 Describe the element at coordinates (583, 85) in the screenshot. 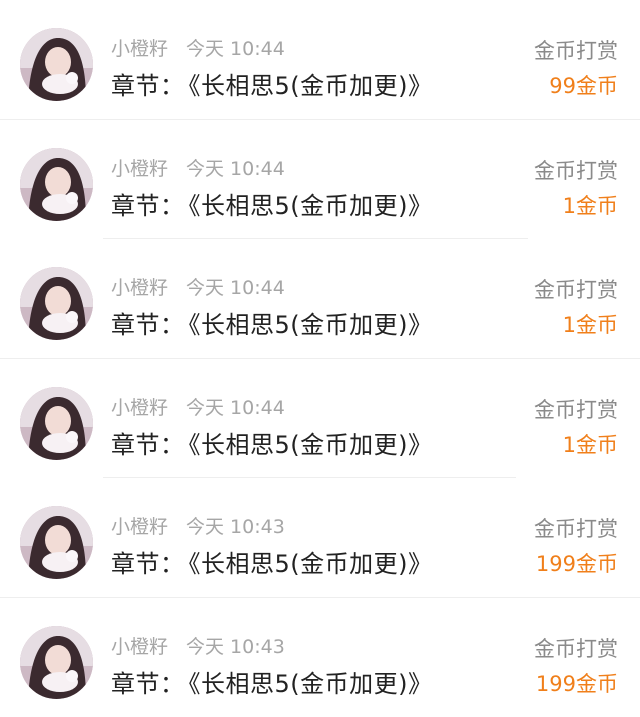

I see `reward-amount: 99金币` at that location.